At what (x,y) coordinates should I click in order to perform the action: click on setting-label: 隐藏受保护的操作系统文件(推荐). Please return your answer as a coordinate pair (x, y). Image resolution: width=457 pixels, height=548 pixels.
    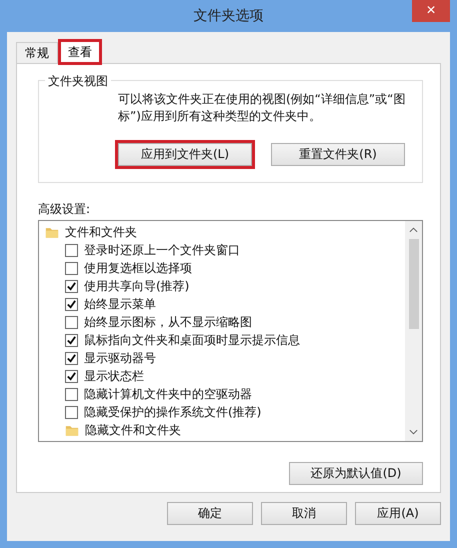
    Looking at the image, I should click on (173, 412).